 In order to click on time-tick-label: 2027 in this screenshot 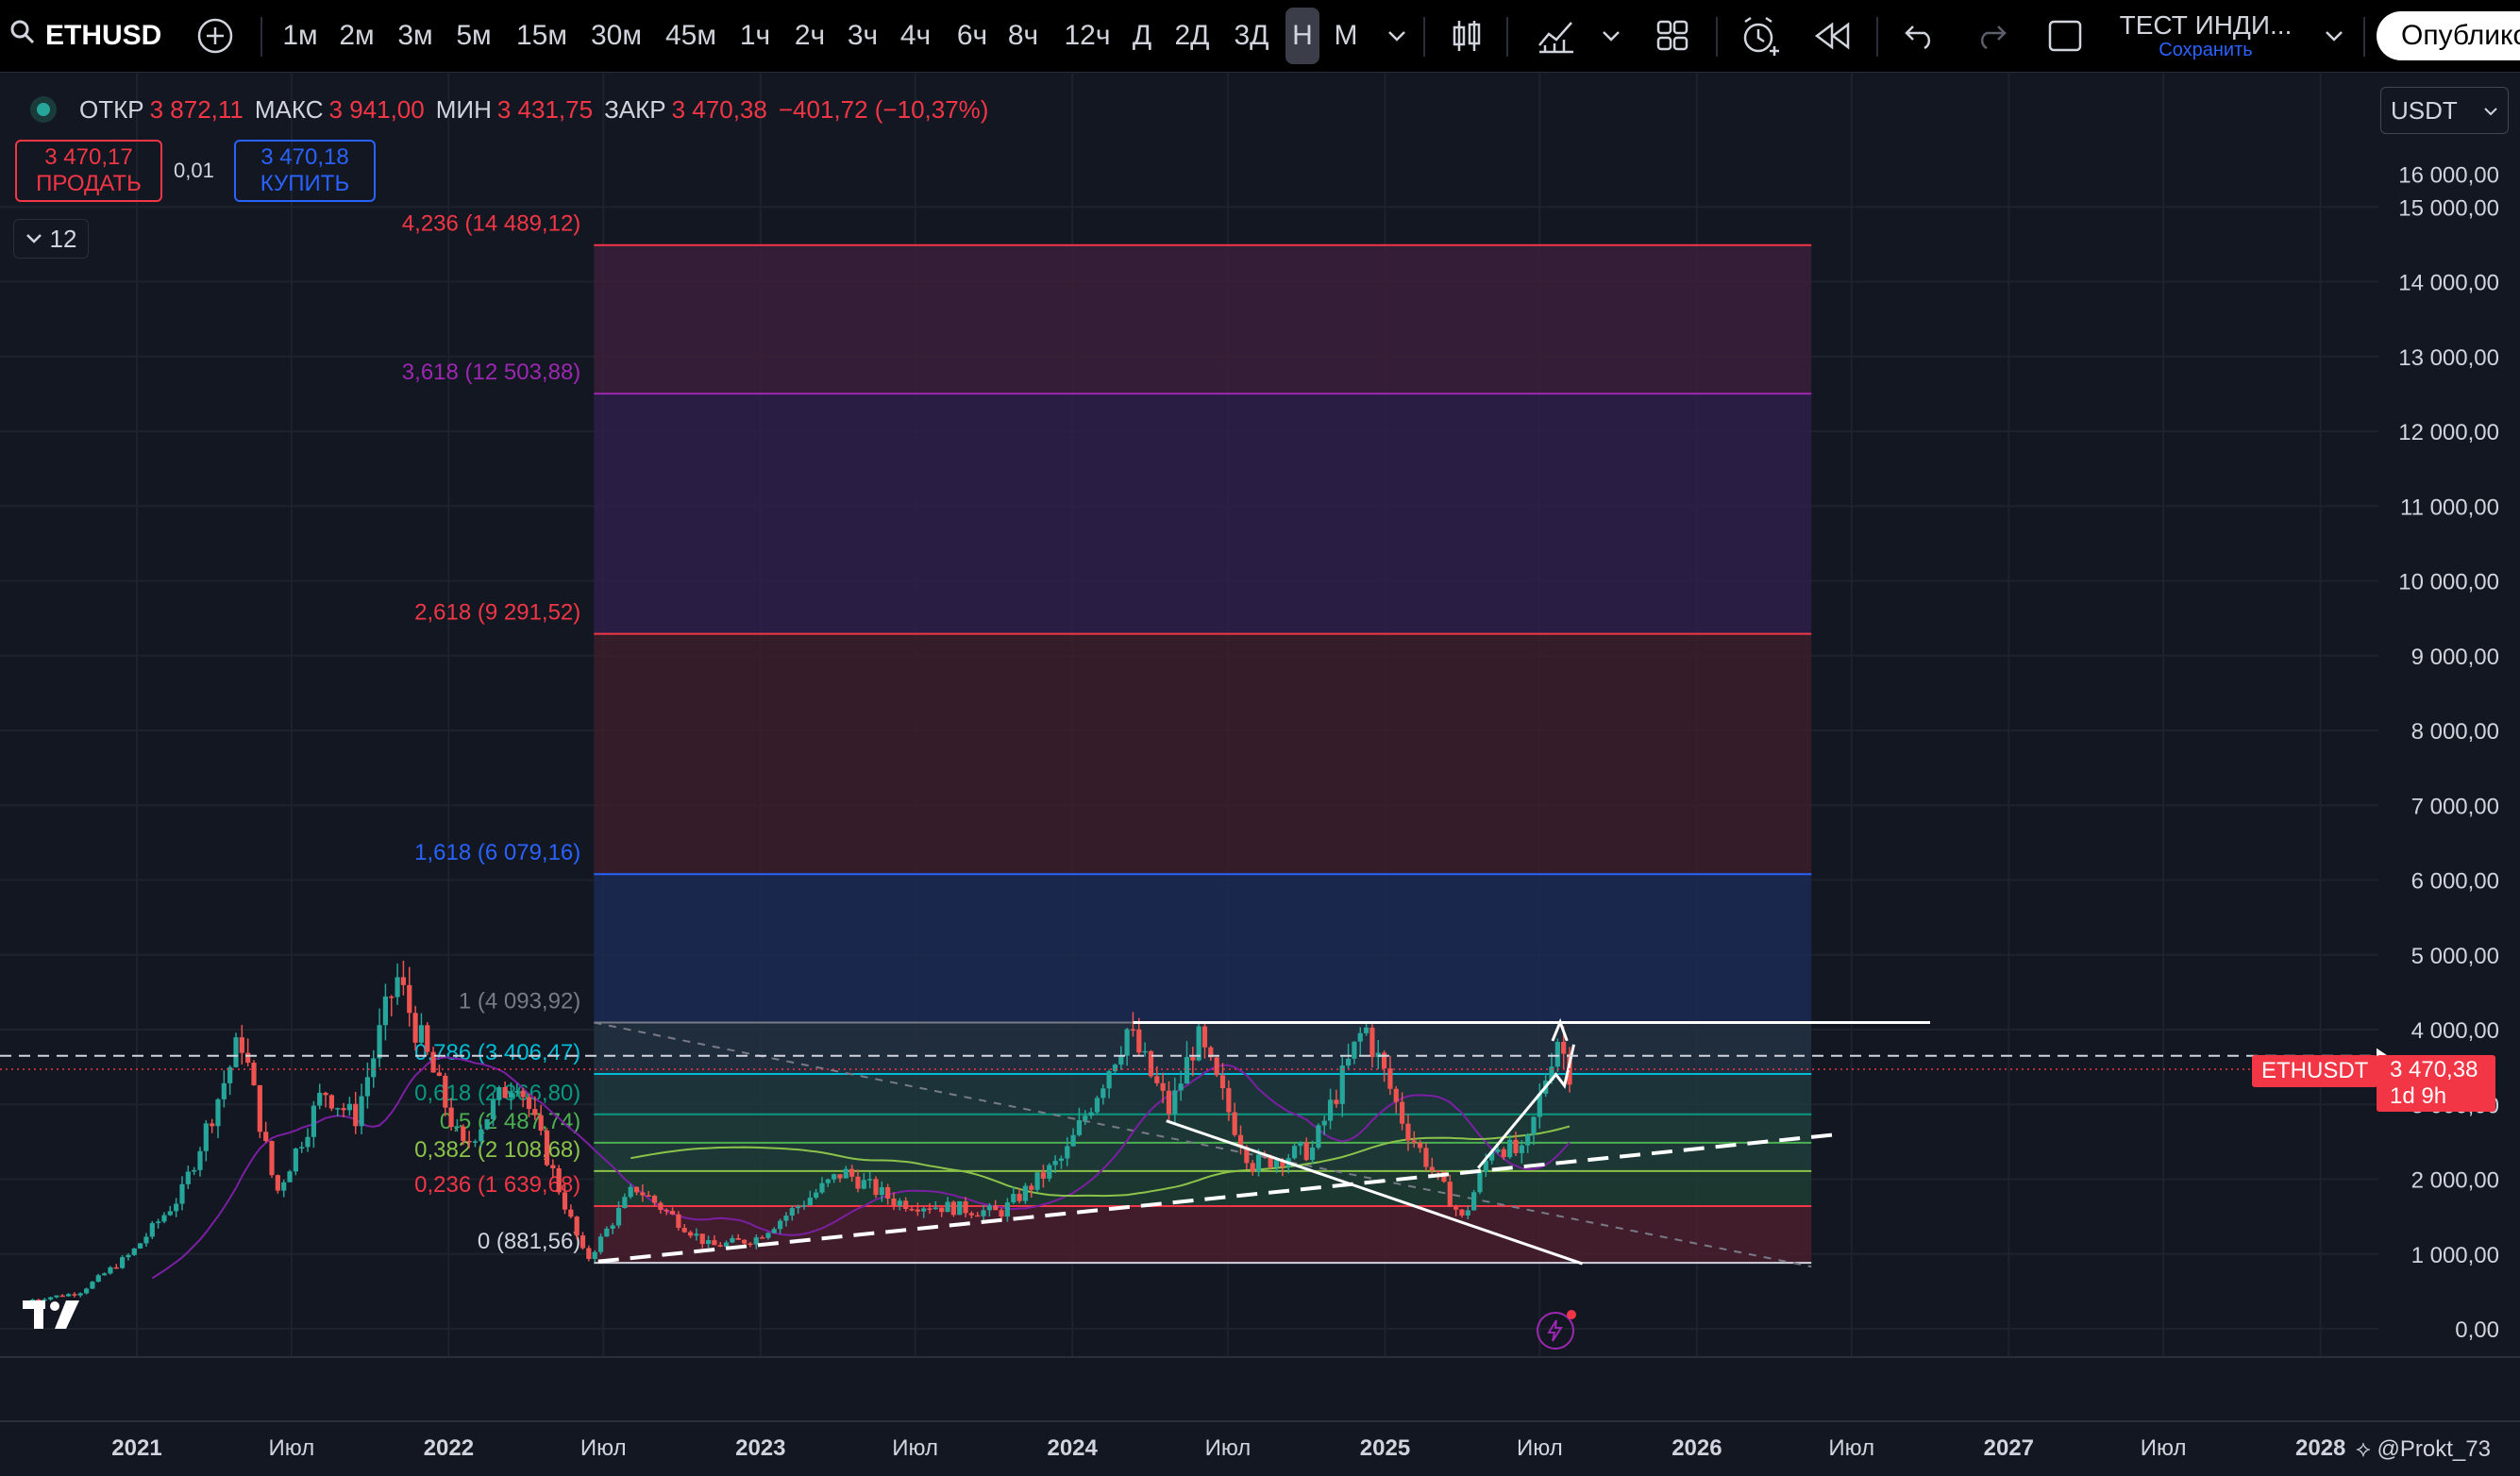, I will do `click(2009, 1448)`.